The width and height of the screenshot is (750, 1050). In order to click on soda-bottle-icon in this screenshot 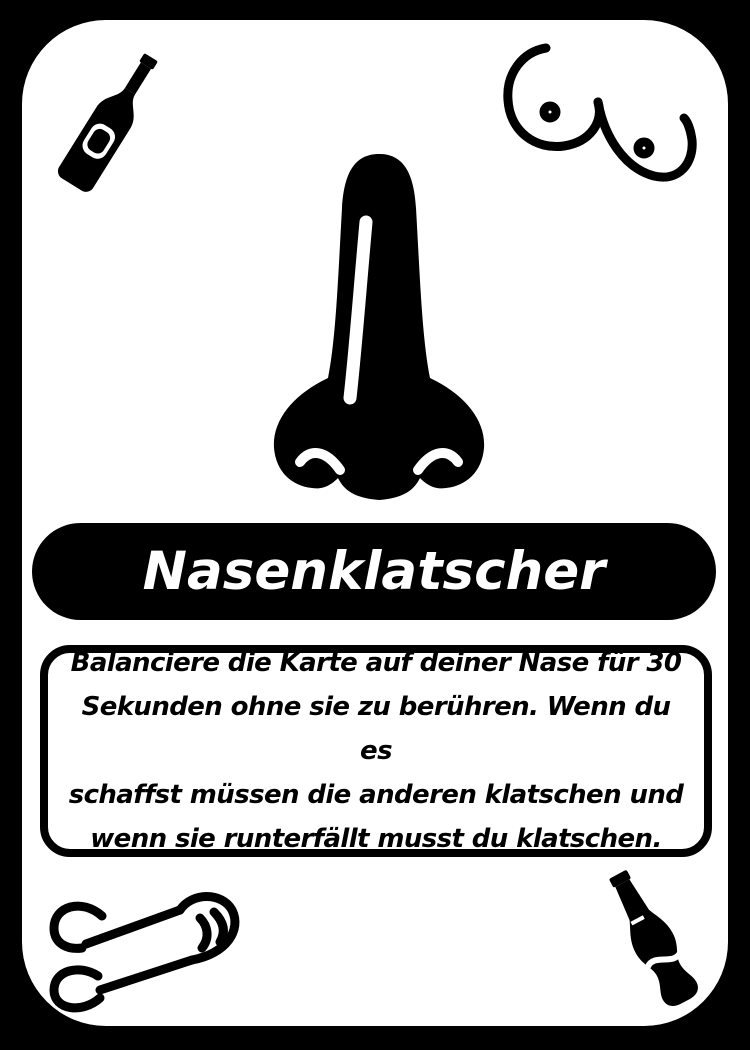, I will do `click(651, 937)`.